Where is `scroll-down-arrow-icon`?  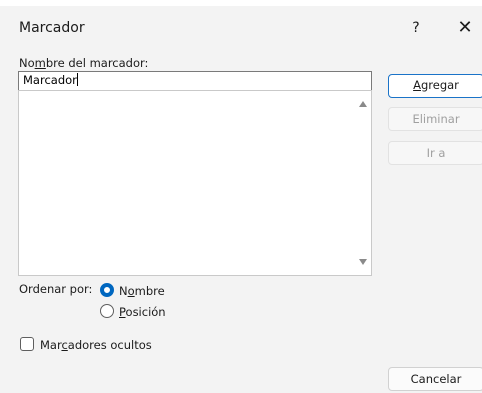
scroll-down-arrow-icon is located at coordinates (363, 262).